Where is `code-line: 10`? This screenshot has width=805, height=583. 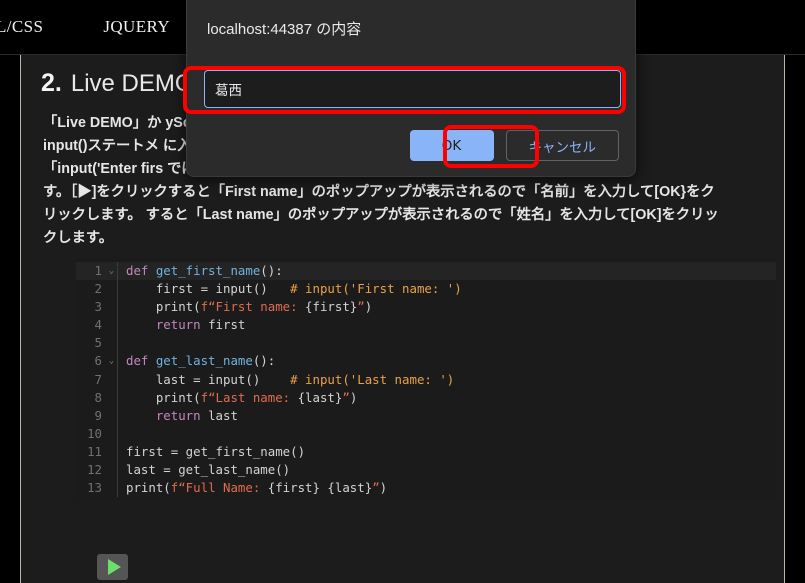
code-line: 10 is located at coordinates (426, 433).